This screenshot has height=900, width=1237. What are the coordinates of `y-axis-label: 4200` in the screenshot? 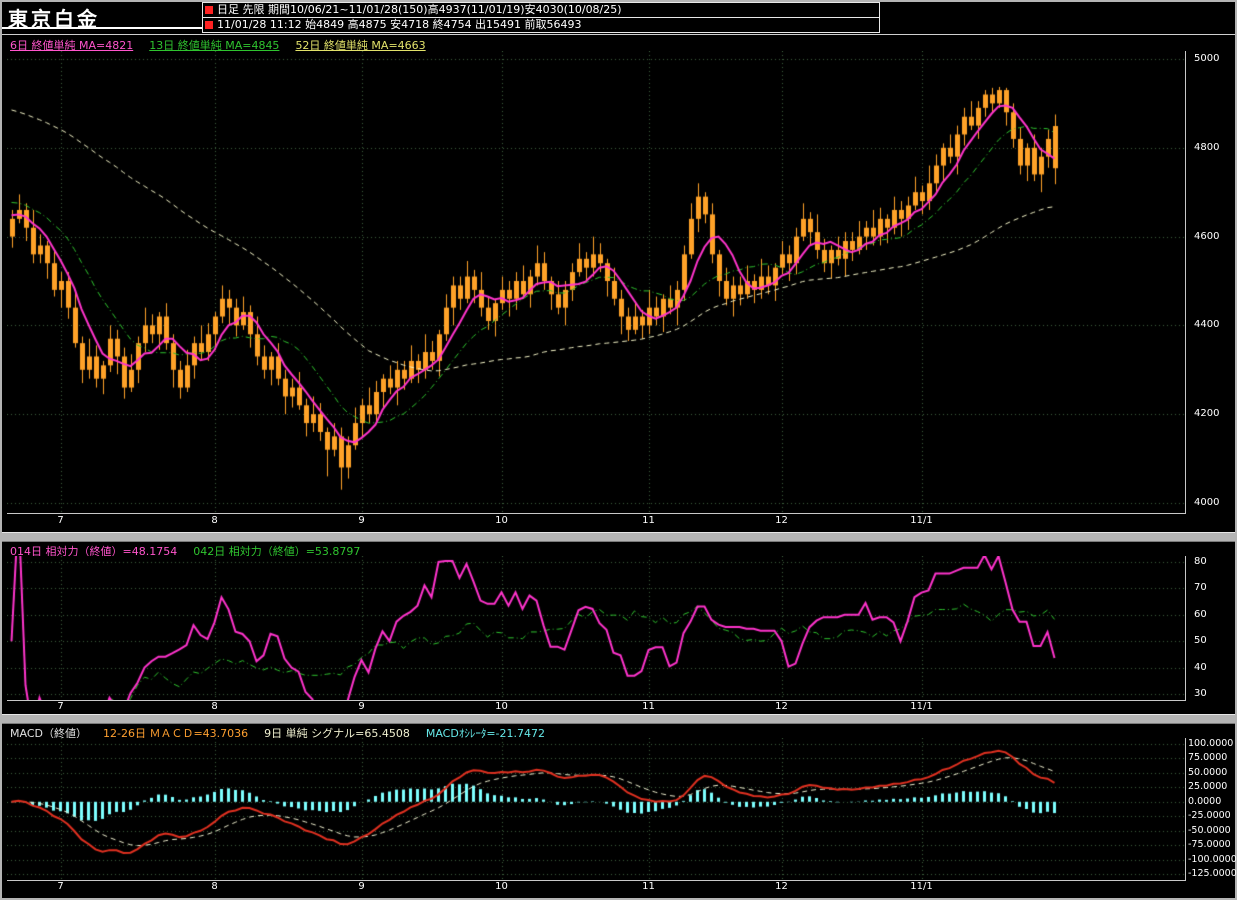 It's located at (1207, 414).